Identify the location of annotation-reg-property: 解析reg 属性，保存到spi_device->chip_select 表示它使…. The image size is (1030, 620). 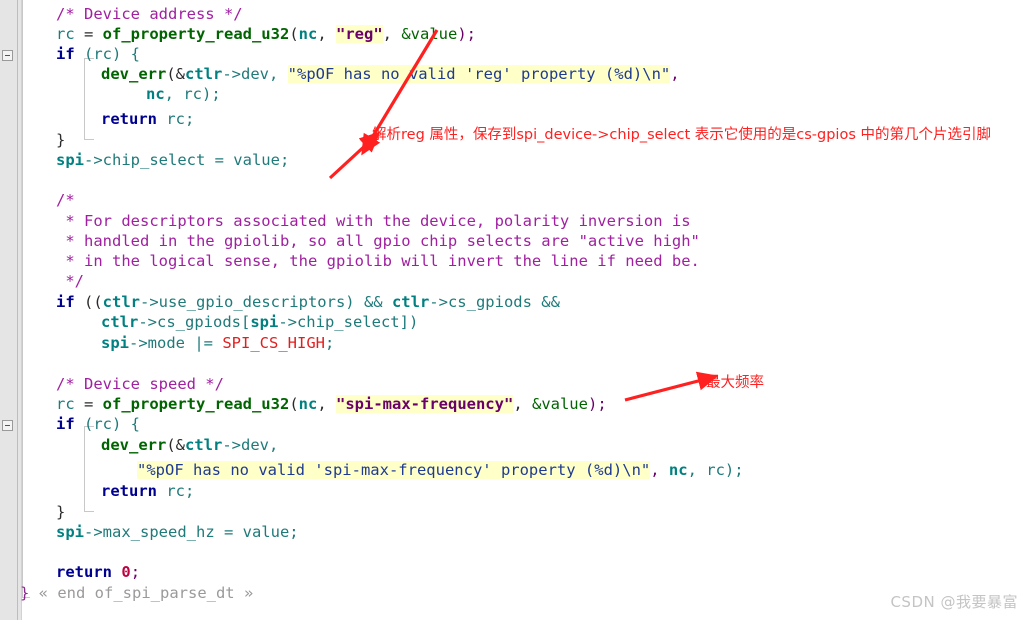
(681, 135).